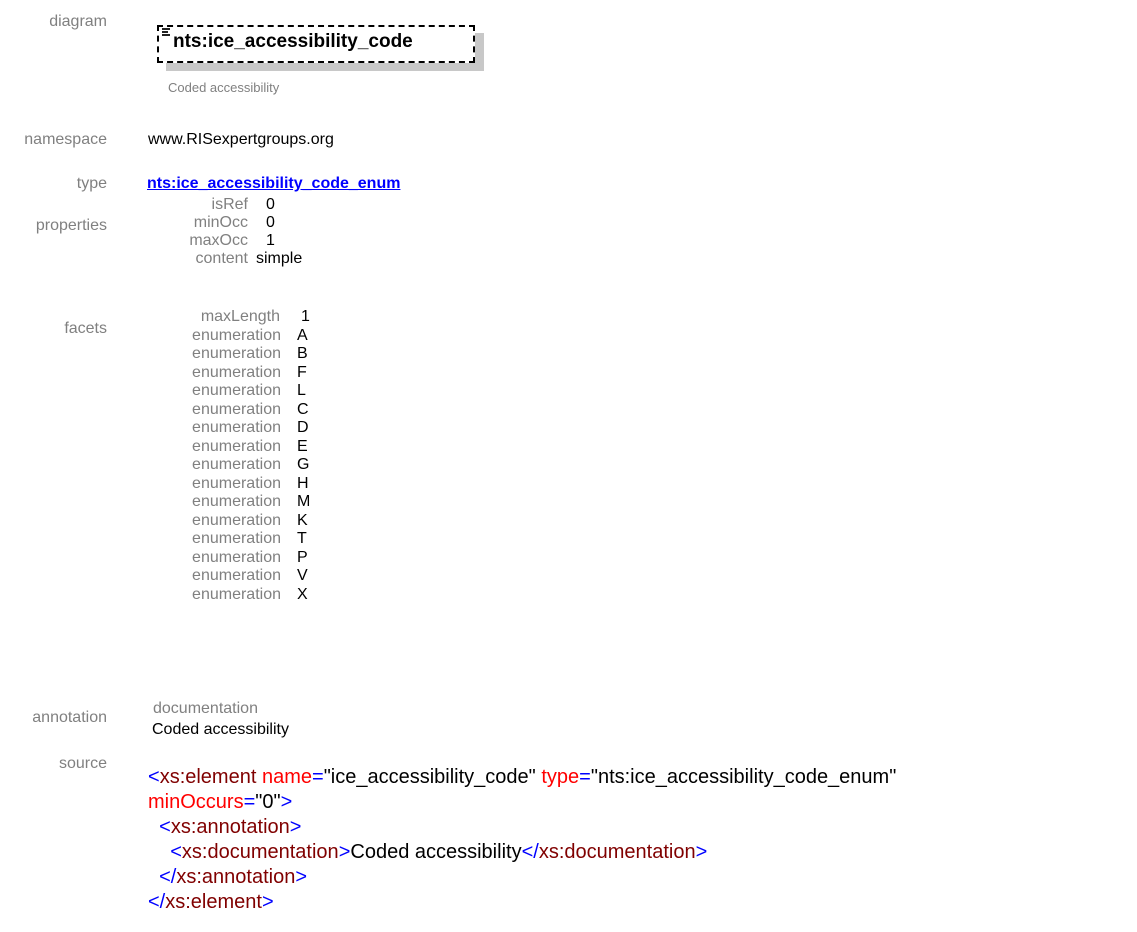  I want to click on namespace-value: www.RISexpertgroups.org, so click(241, 139).